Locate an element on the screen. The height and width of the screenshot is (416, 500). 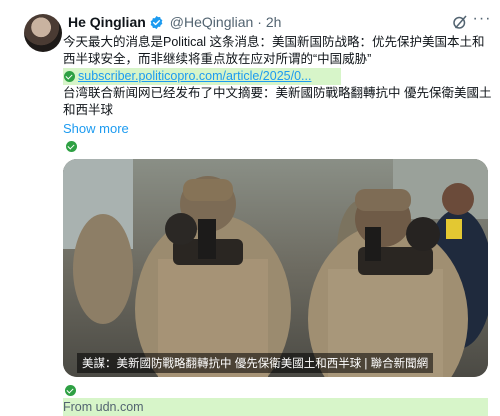
tweet-header: He Qinglian @HeQinglian · 2h is located at coordinates (174, 22).